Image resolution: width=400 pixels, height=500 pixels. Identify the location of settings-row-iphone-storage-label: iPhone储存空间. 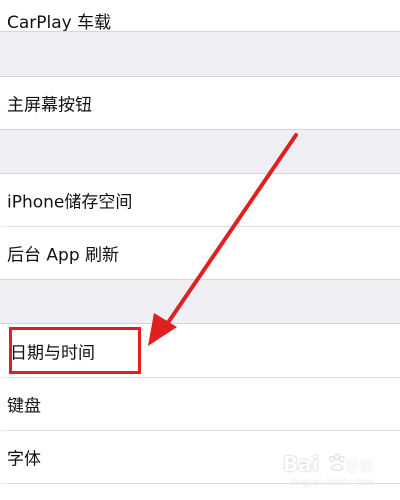
(70, 202).